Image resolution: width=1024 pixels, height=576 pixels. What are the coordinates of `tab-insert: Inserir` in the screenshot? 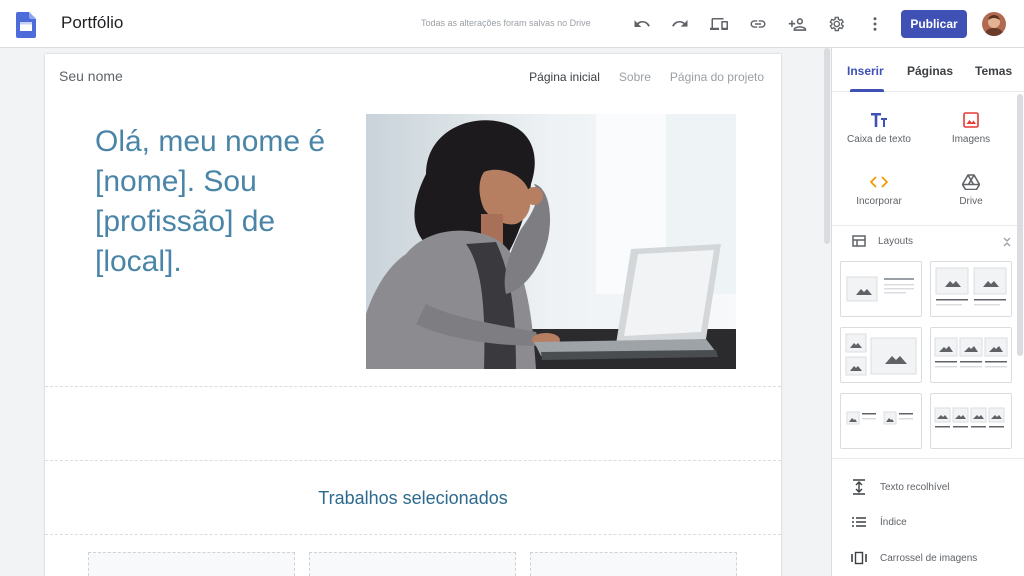 It's located at (865, 71).